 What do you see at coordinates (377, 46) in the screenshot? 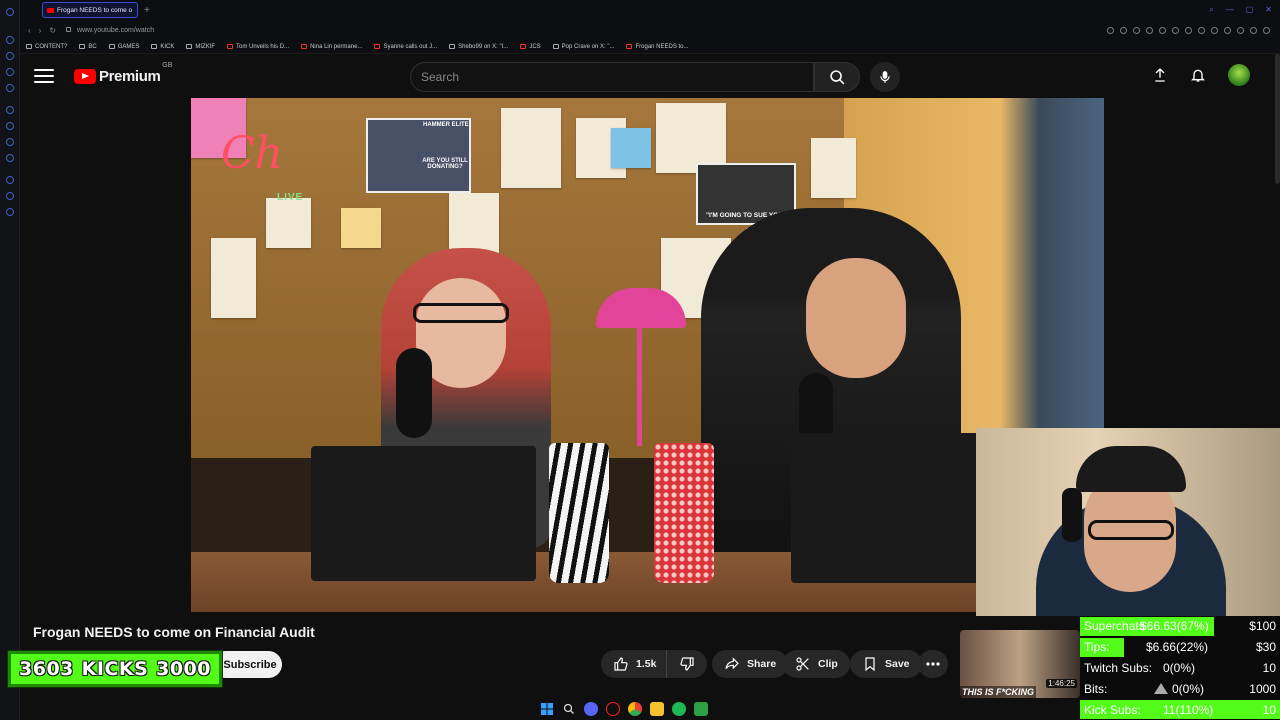
I see `reddit-favicon-icon` at bounding box center [377, 46].